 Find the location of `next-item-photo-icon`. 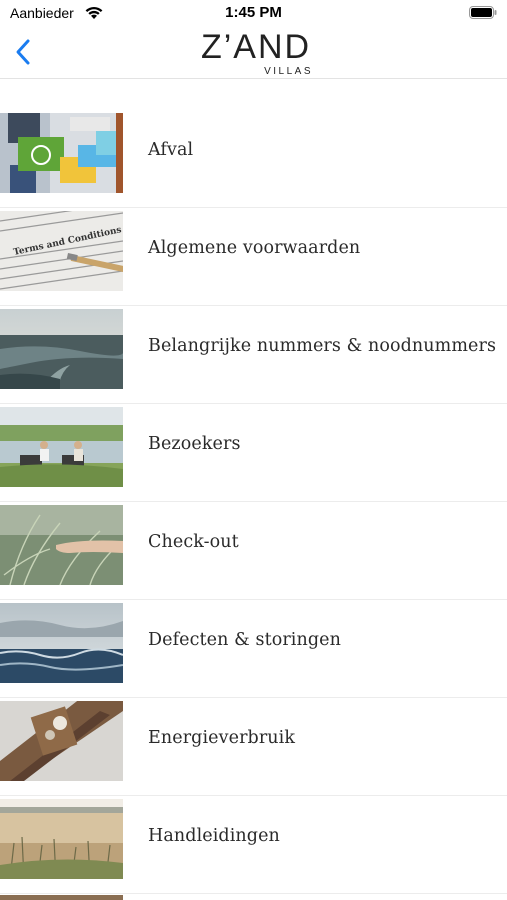

next-item-photo-icon is located at coordinates (61, 897).